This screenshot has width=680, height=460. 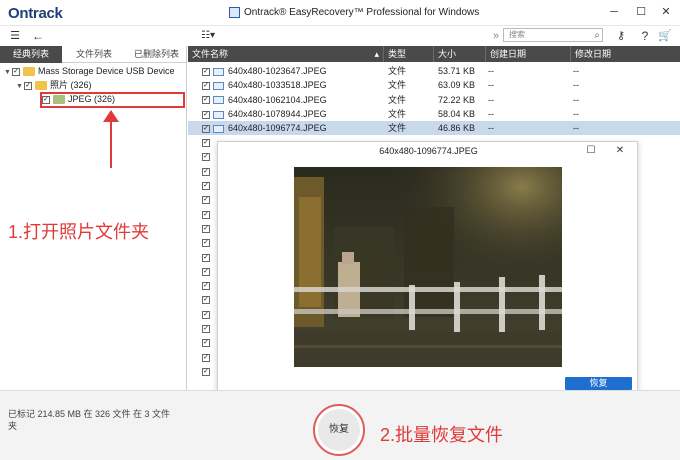 I want to click on help-icon: ?, so click(x=645, y=36).